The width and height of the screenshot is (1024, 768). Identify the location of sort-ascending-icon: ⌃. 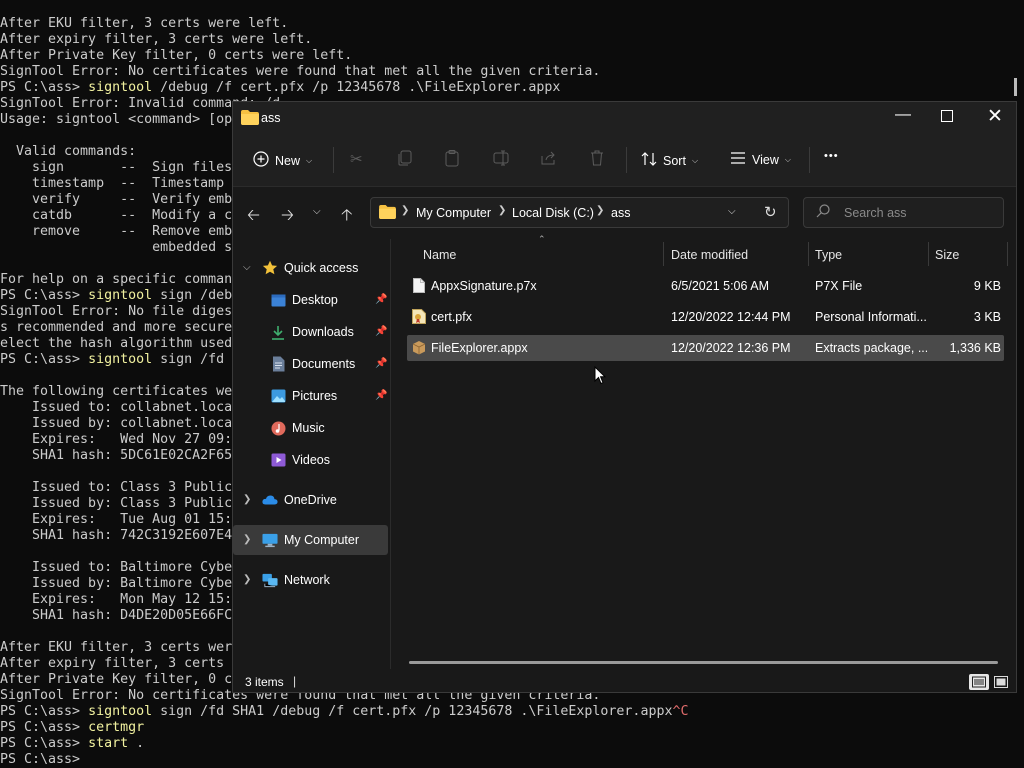
(542, 239).